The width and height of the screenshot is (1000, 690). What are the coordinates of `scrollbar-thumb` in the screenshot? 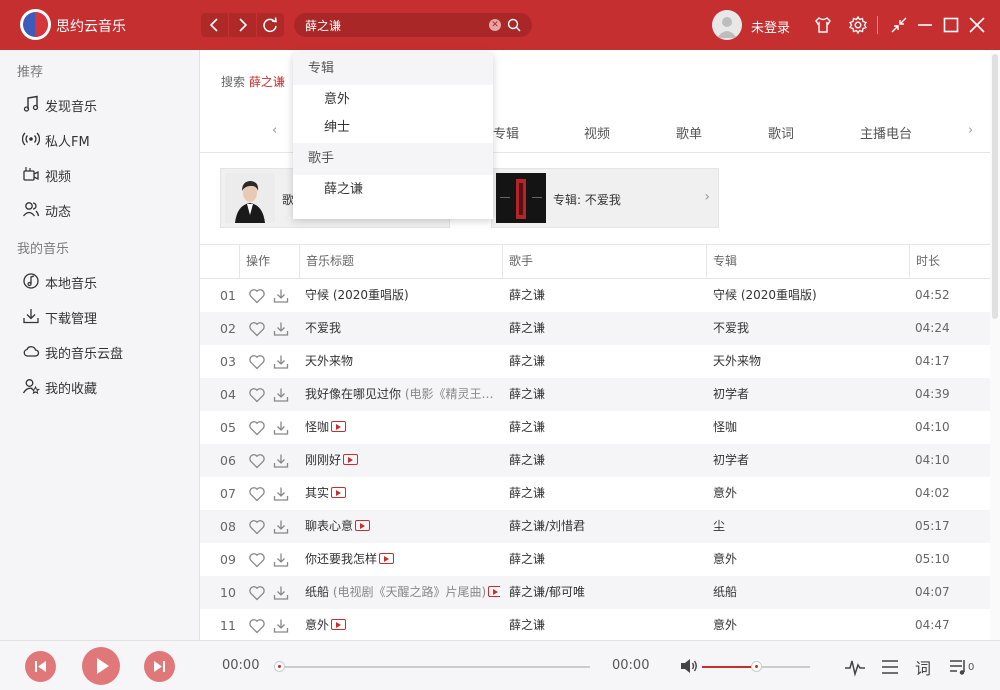 It's located at (995, 186).